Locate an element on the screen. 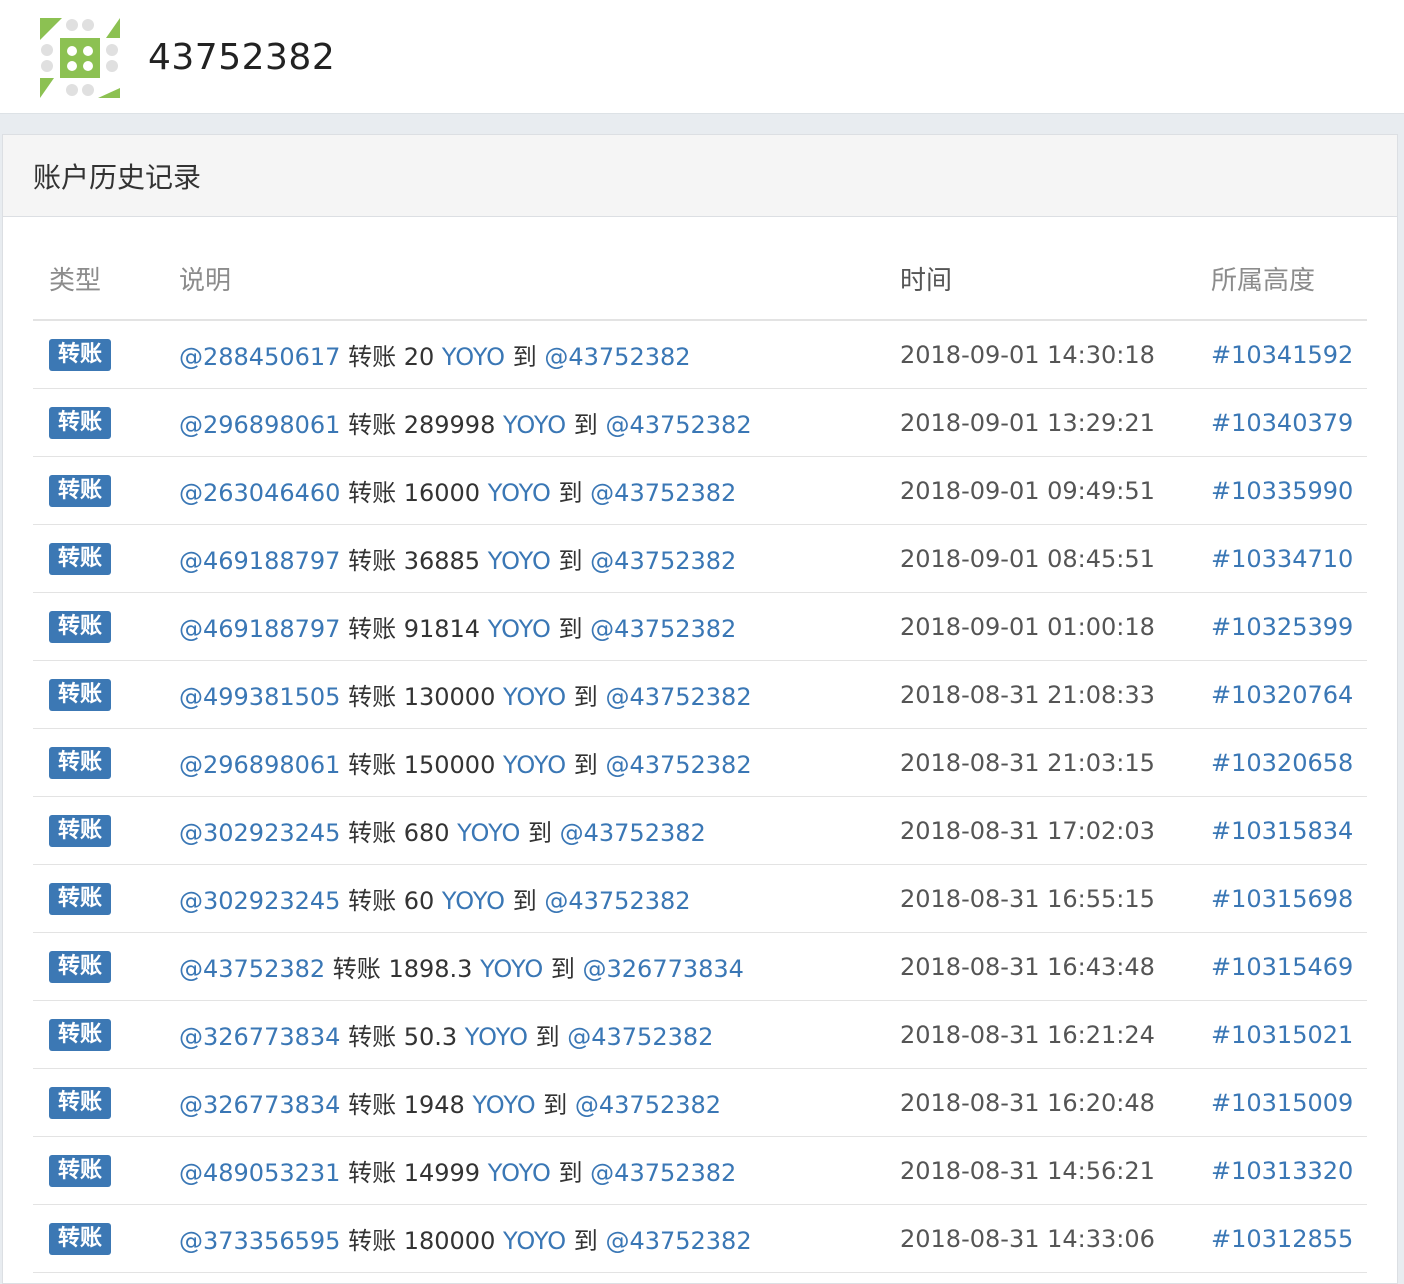 The width and height of the screenshot is (1404, 1284). block-height-link: #10320658 is located at coordinates (1282, 763).